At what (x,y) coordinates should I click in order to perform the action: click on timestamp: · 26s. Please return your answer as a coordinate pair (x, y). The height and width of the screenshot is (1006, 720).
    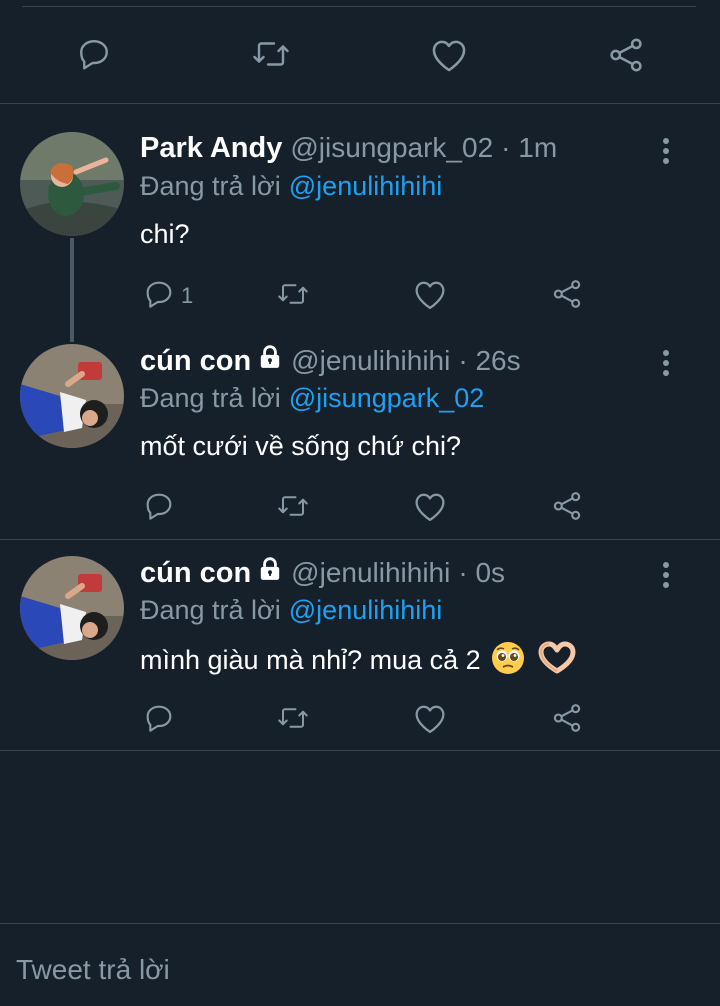
    Looking at the image, I should click on (489, 360).